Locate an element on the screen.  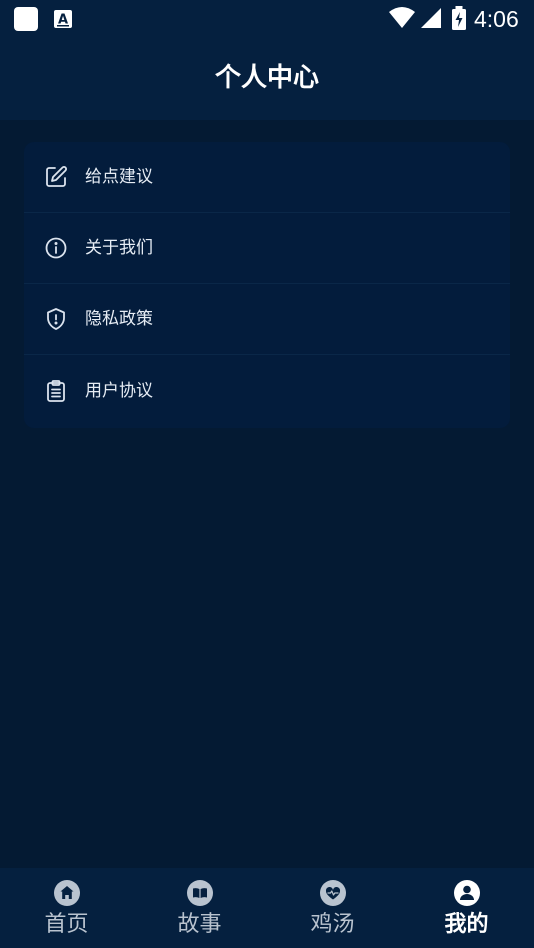
page-title: 个人中心 is located at coordinates (266, 78).